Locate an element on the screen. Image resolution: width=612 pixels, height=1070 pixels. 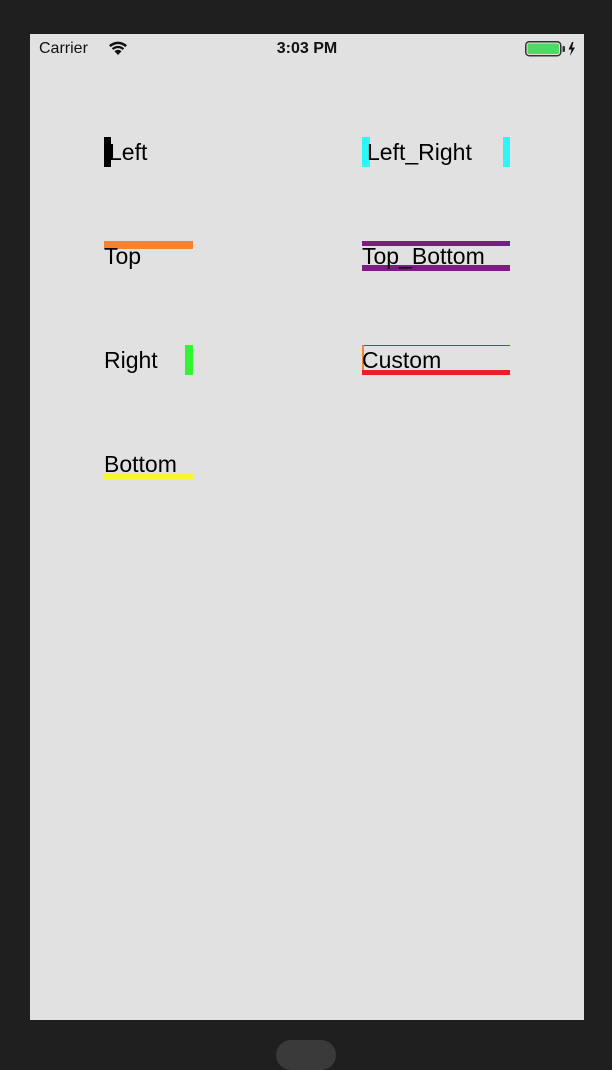
left-border-label: Left is located at coordinates (148, 152).